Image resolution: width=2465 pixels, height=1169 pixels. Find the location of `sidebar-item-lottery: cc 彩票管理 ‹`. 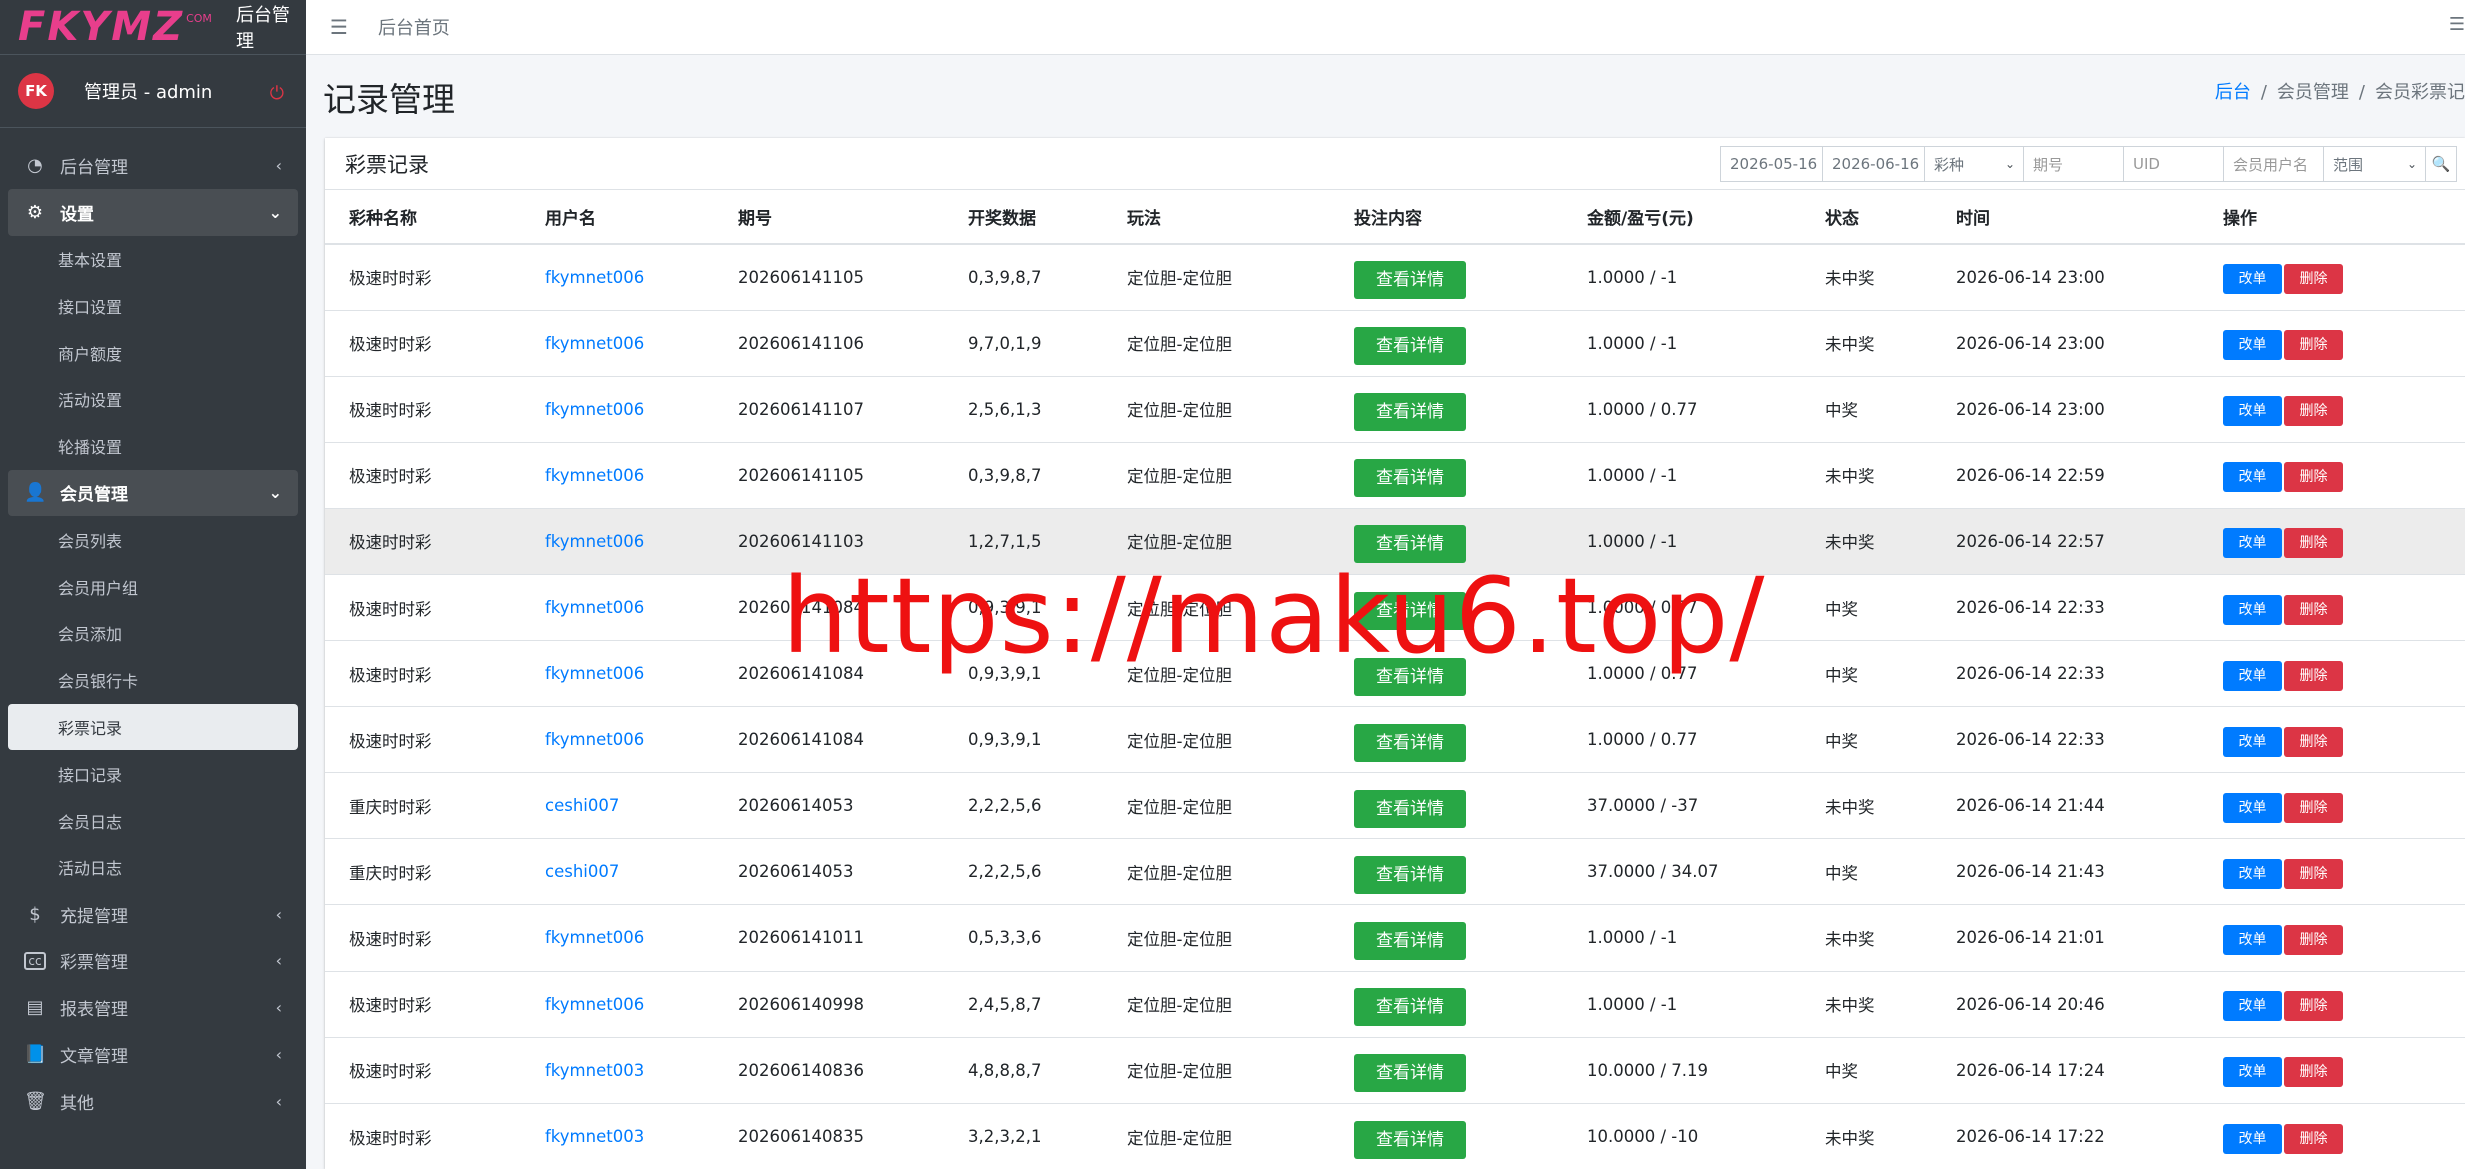

sidebar-item-lottery: cc 彩票管理 ‹ is located at coordinates (153, 961).